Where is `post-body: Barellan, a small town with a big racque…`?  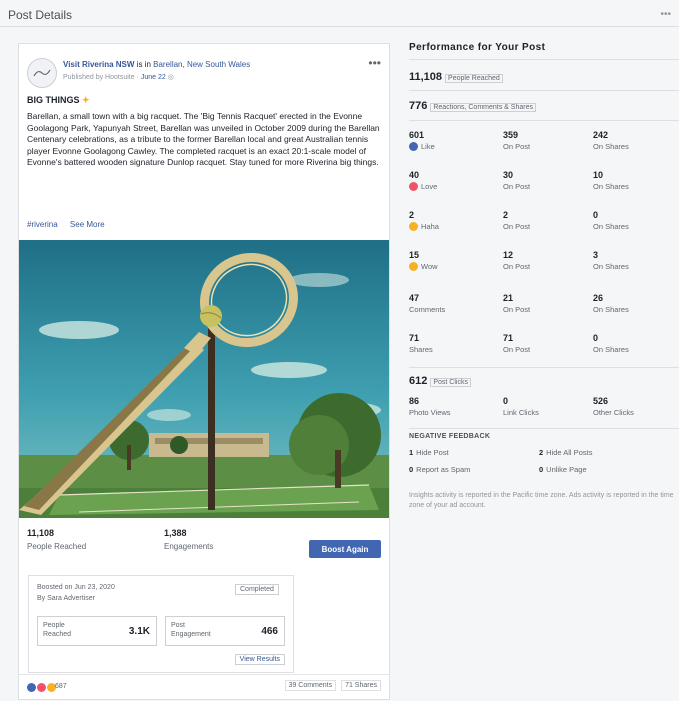
post-body: Barellan, a small town with a big racque… is located at coordinates (203, 139).